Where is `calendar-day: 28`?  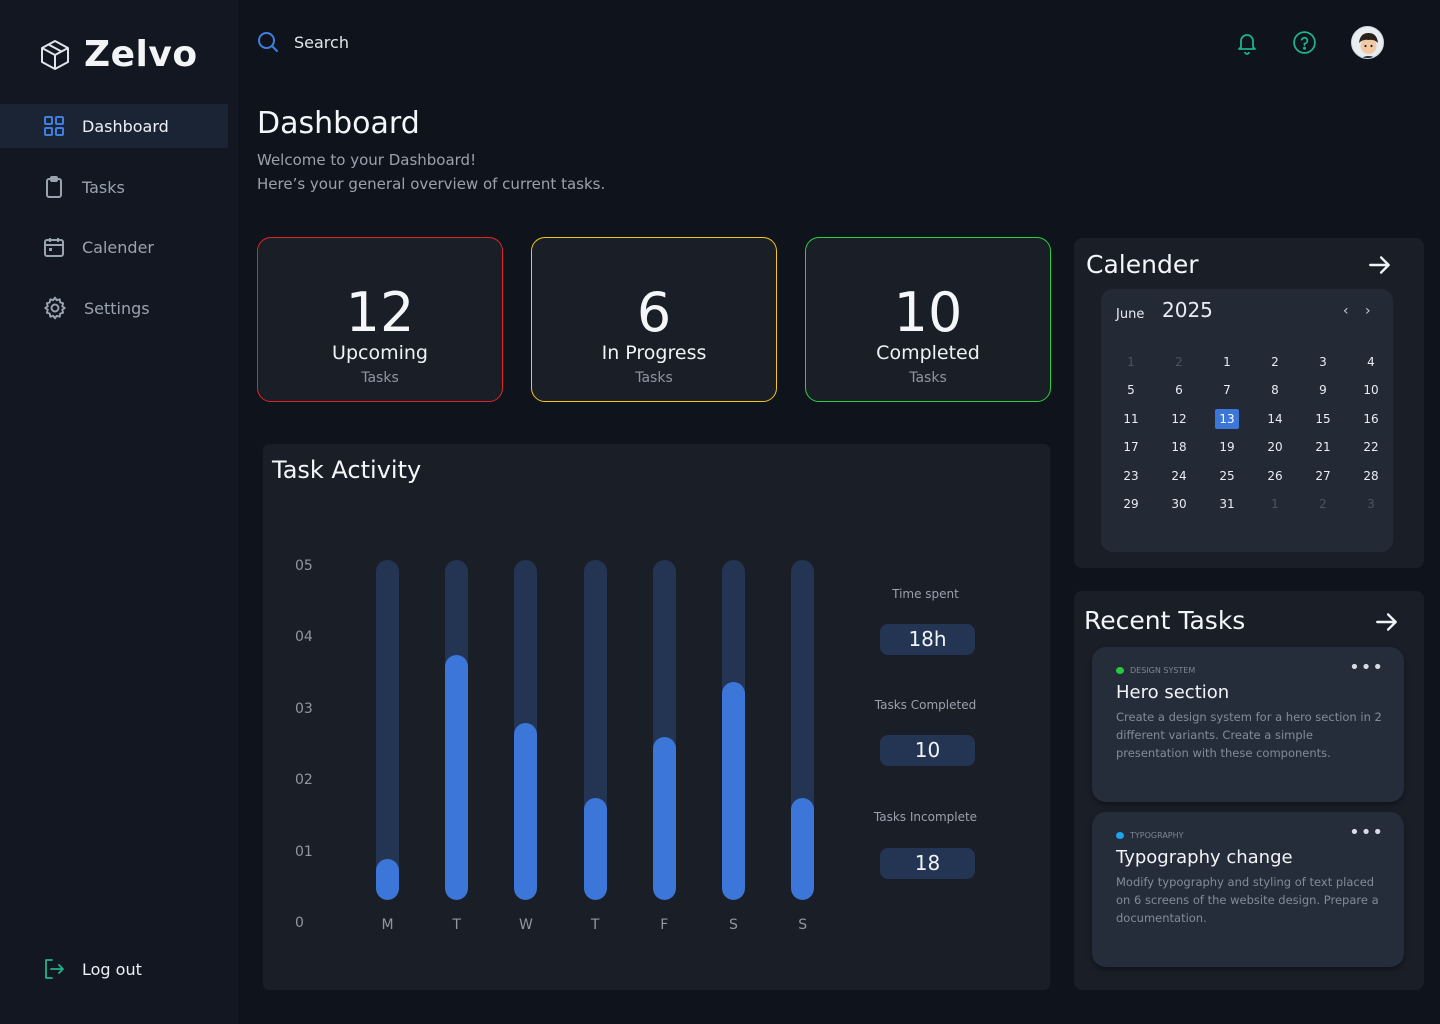
calendar-day: 28 is located at coordinates (1371, 476).